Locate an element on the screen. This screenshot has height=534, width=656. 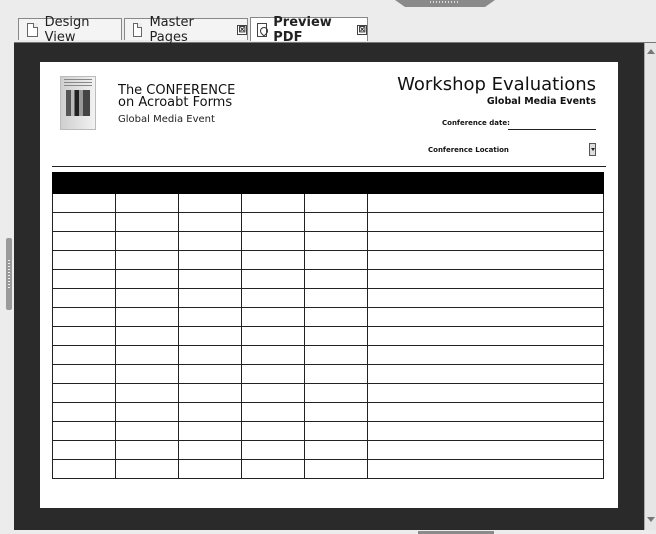
vertical-scrollbar is located at coordinates (650, 286).